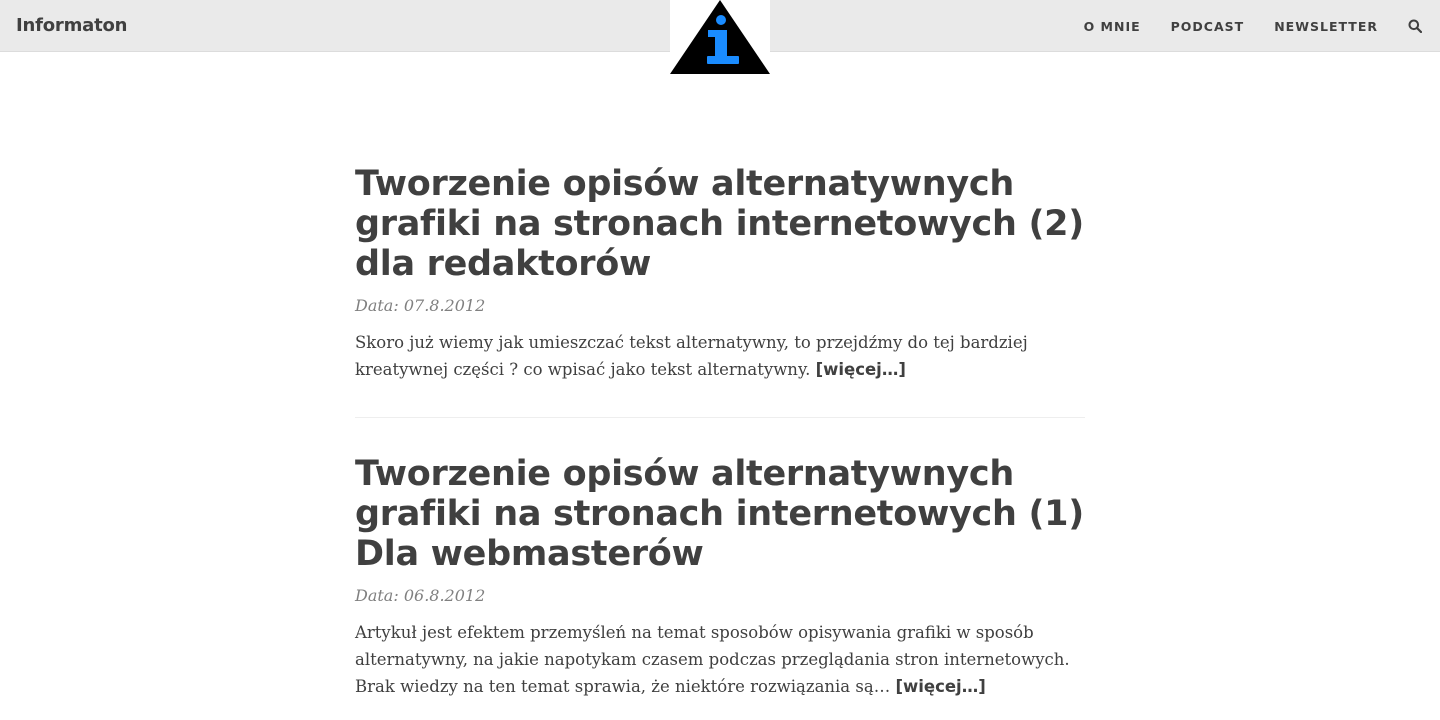  I want to click on post-divider, so click(720, 417).